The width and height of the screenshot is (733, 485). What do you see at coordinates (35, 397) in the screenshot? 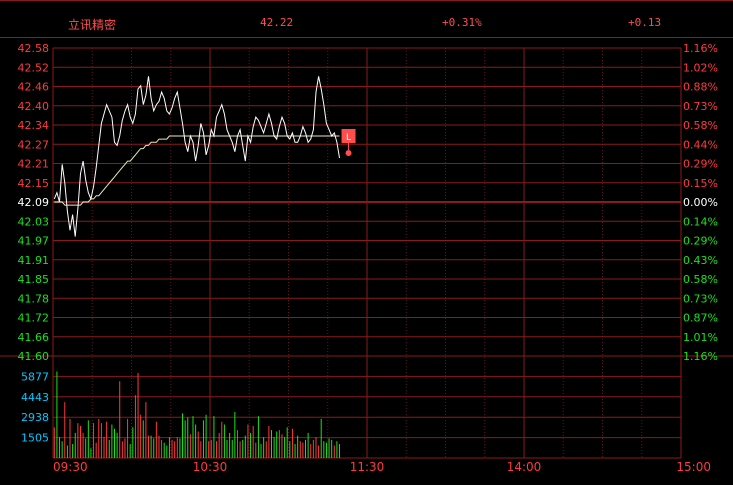
I see `volume-tick-label: 4443` at bounding box center [35, 397].